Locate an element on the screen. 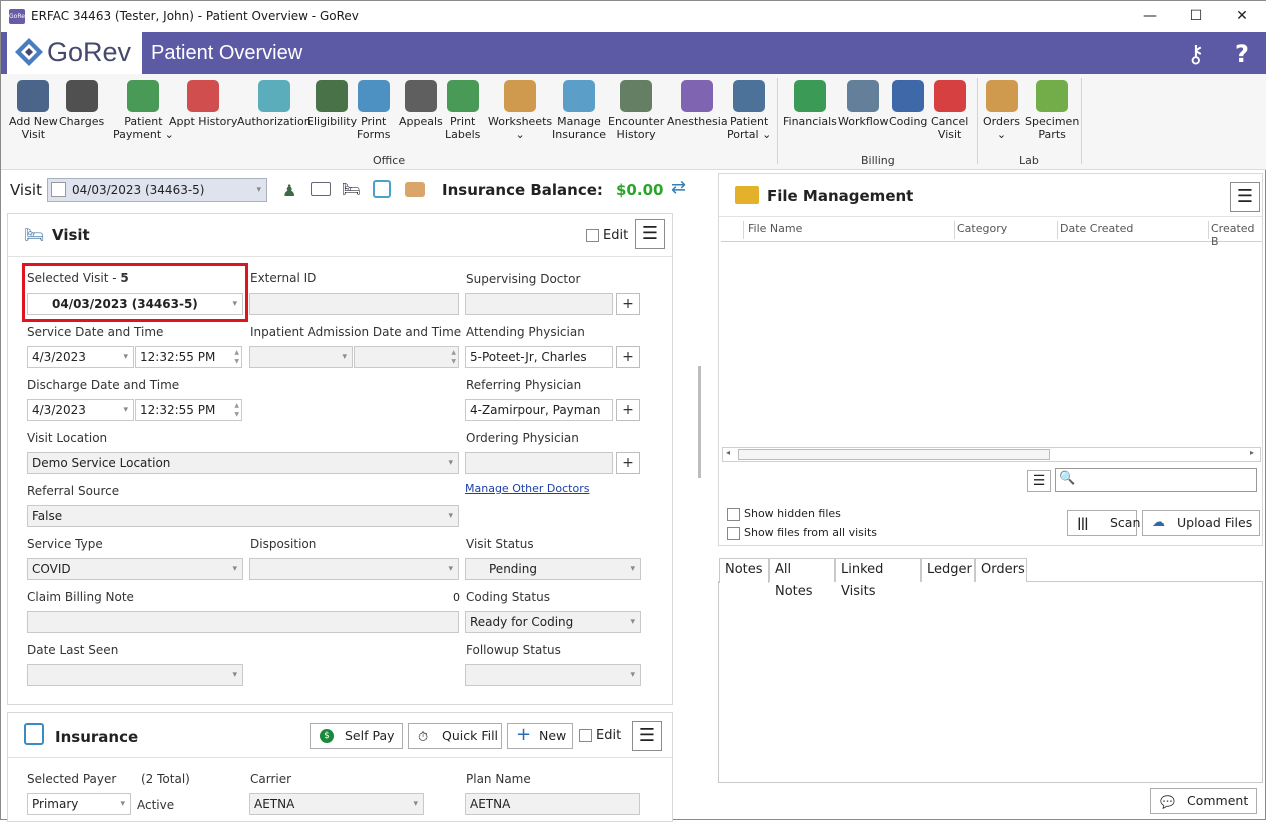  worksheets-button: Worksheets ⌄ is located at coordinates (520, 110).